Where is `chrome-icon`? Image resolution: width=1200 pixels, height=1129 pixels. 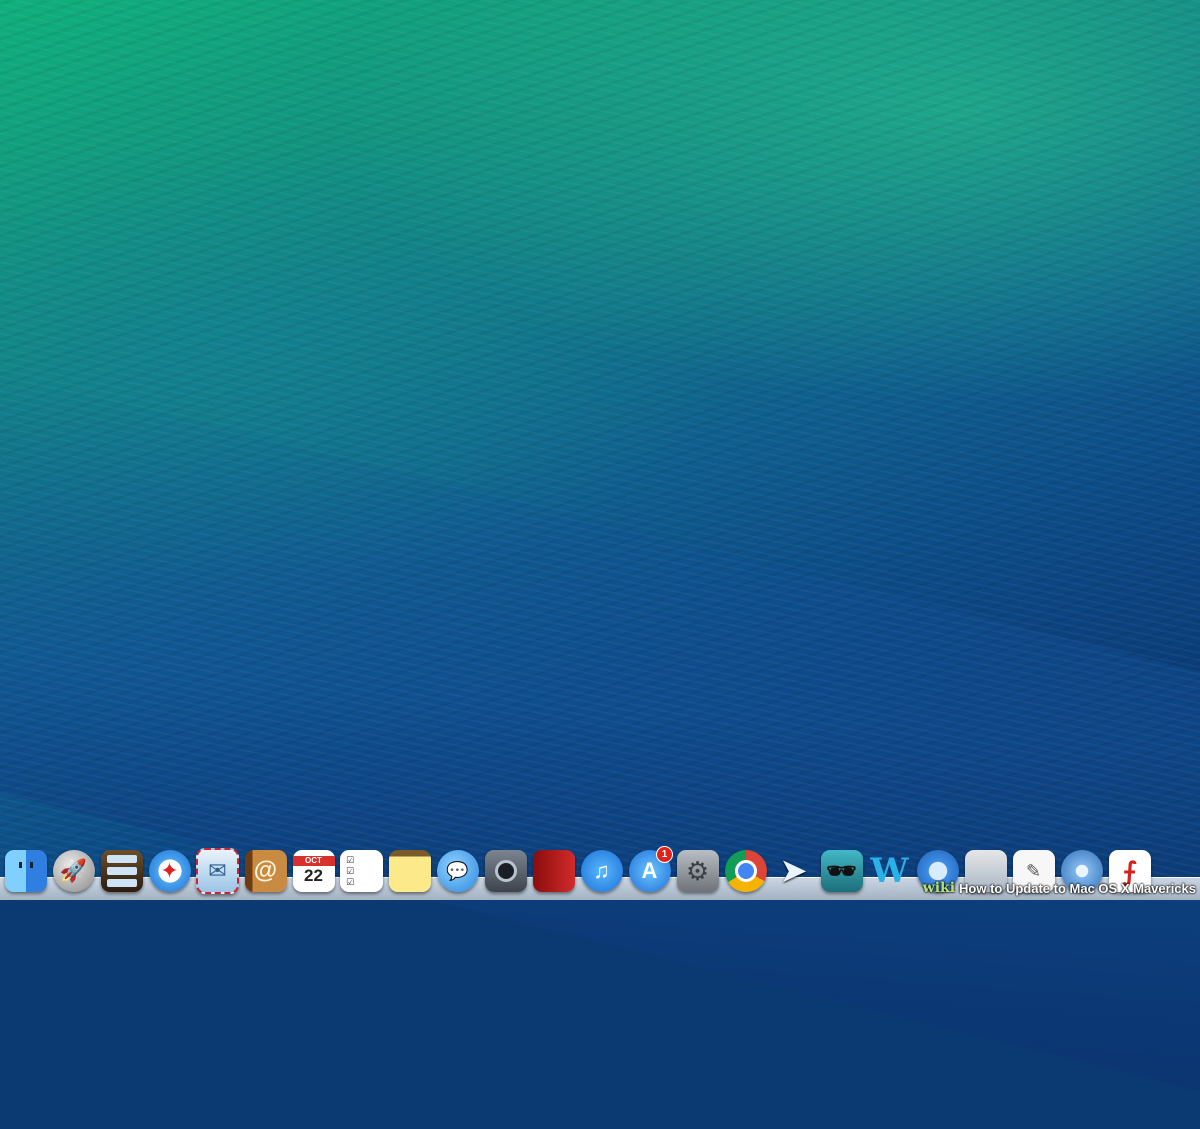 chrome-icon is located at coordinates (745, 871).